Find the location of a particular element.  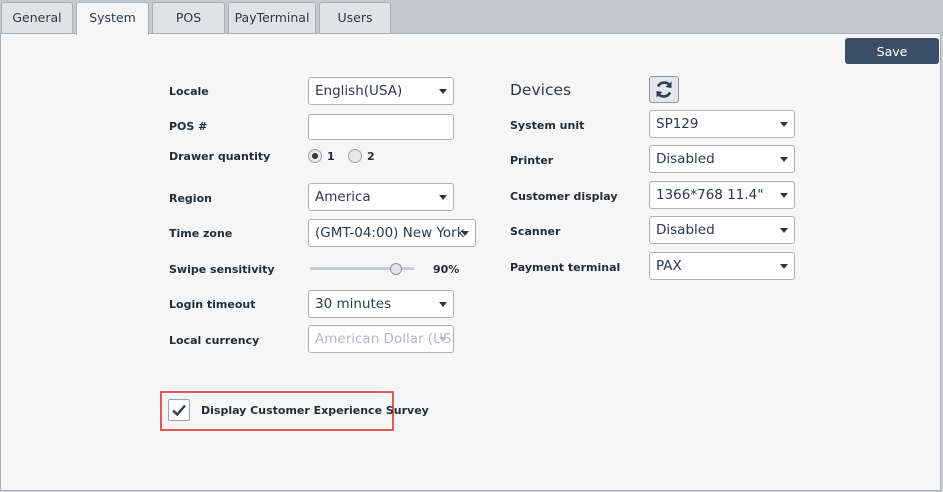

login-timeout-select: 30 minutes is located at coordinates (381, 304).